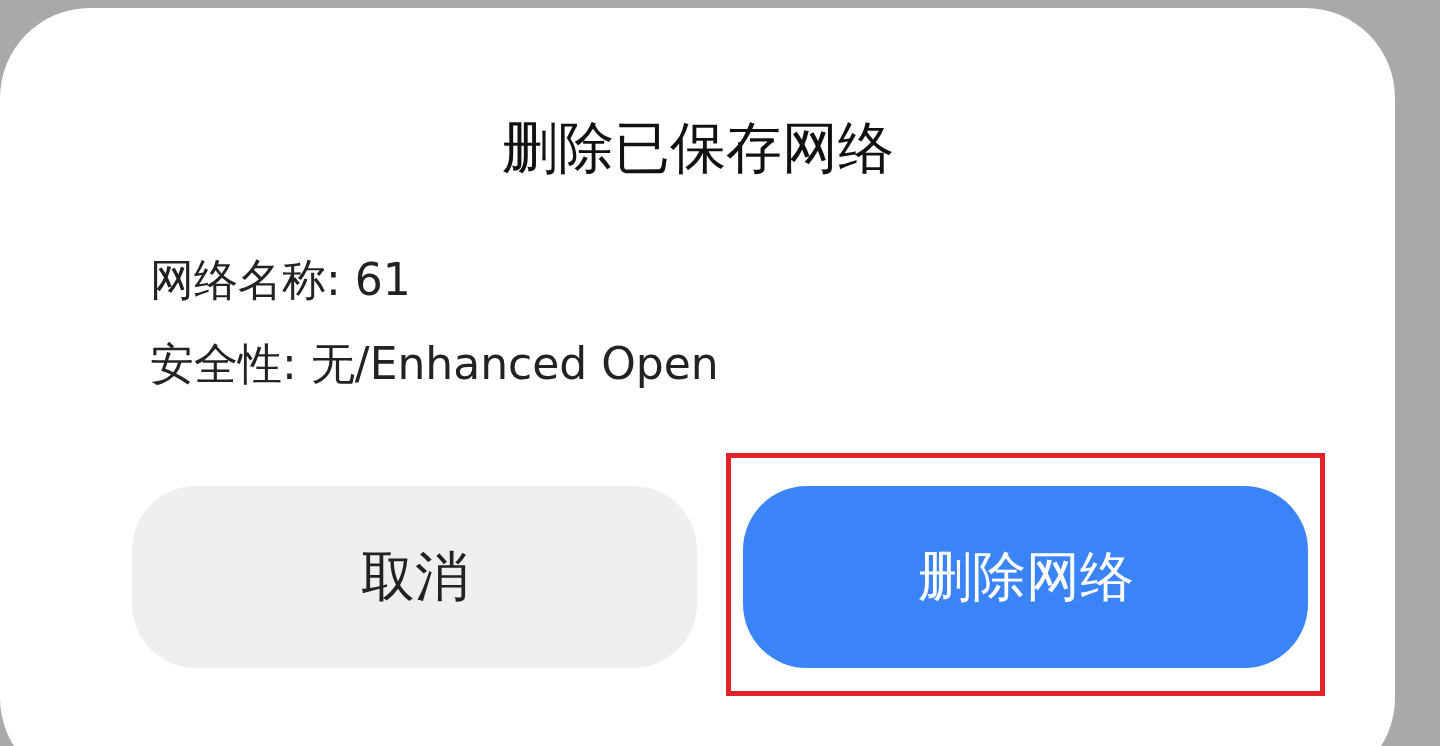 Image resolution: width=1440 pixels, height=746 pixels. What do you see at coordinates (414, 577) in the screenshot?
I see `cancel-button: 取消` at bounding box center [414, 577].